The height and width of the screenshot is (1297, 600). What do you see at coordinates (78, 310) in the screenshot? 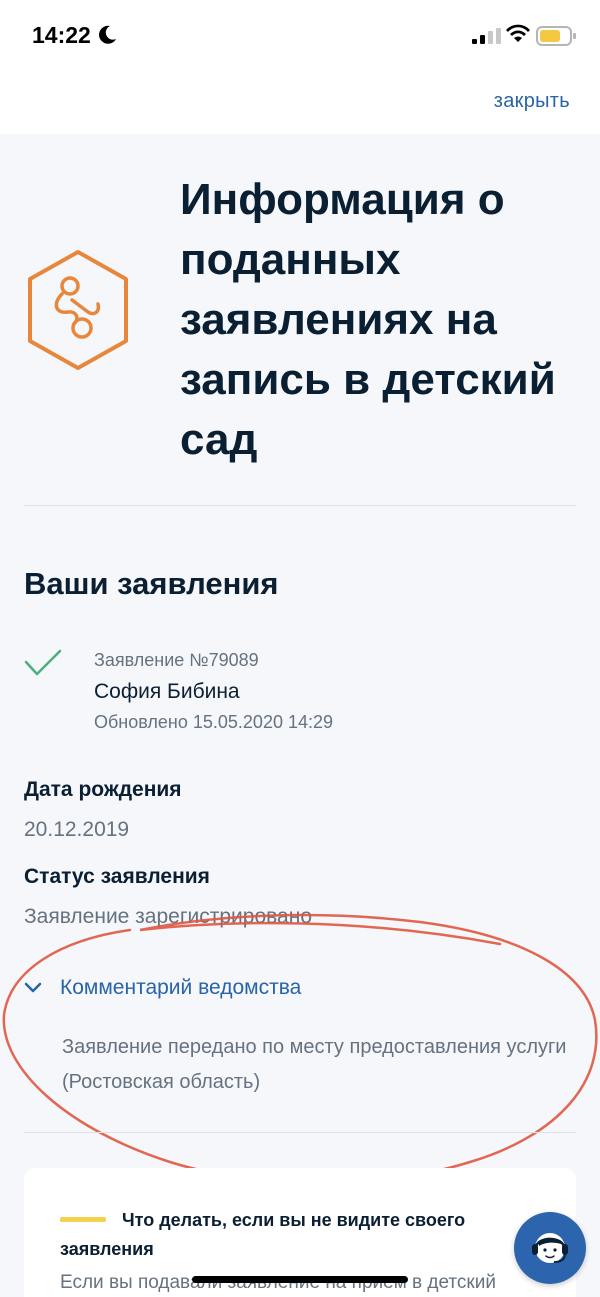
I see `pacifier-icon` at bounding box center [78, 310].